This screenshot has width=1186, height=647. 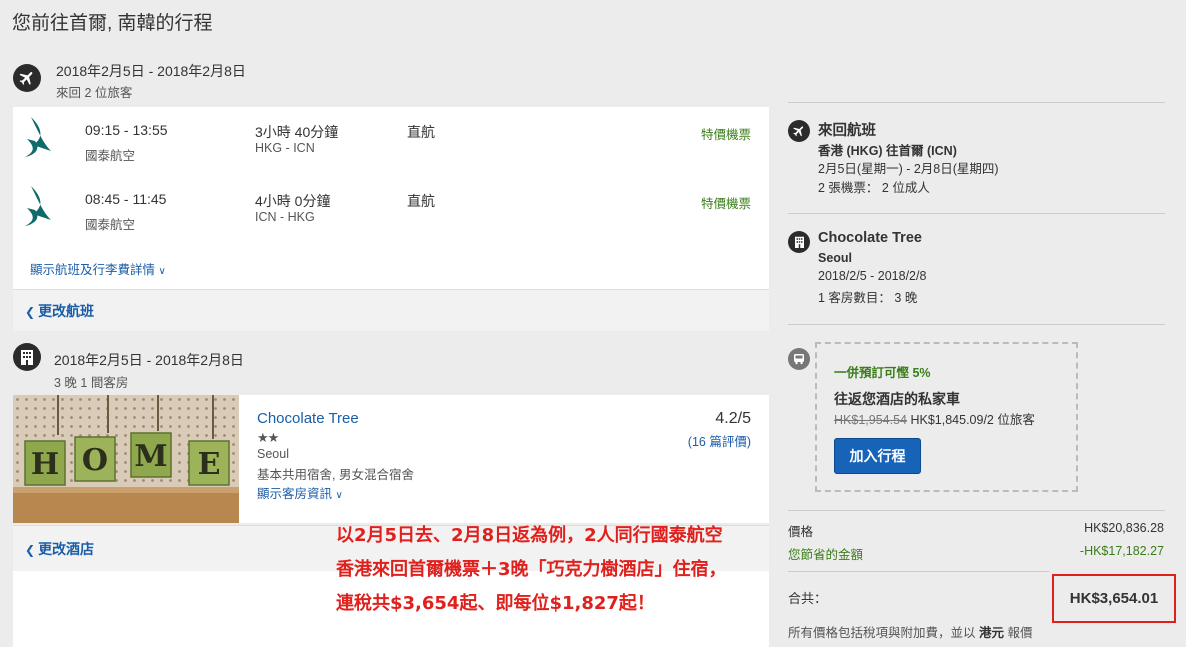 What do you see at coordinates (1124, 528) in the screenshot?
I see `price-value: HK$20,836.28` at bounding box center [1124, 528].